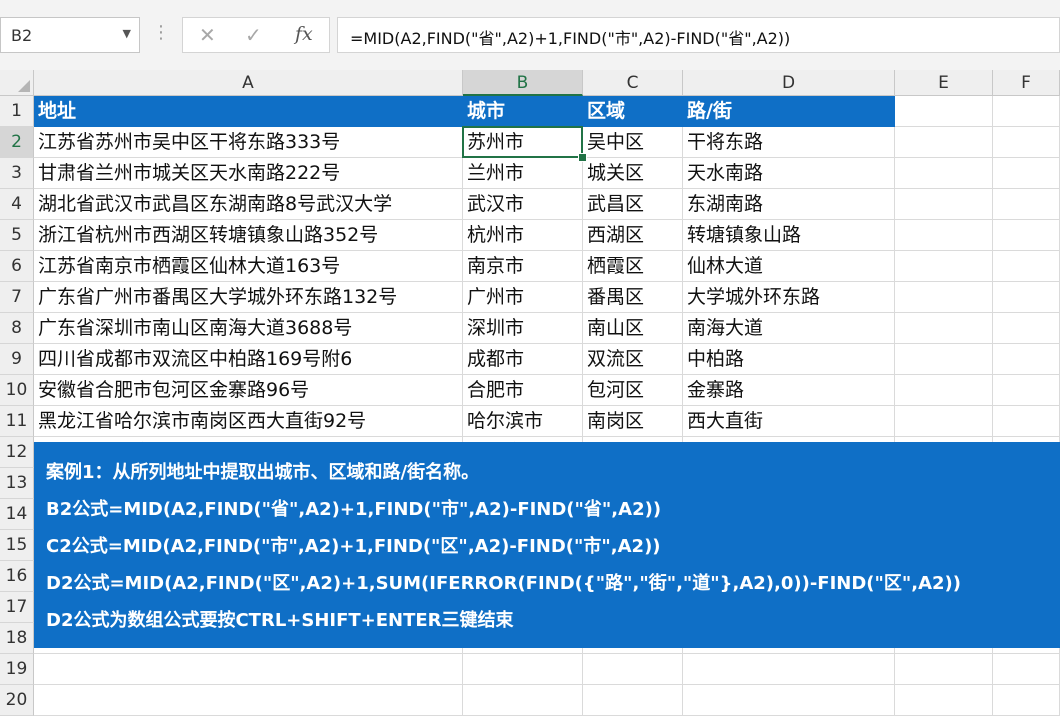 Image resolution: width=1060 pixels, height=720 pixels. What do you see at coordinates (789, 669) in the screenshot?
I see `cell-d19` at bounding box center [789, 669].